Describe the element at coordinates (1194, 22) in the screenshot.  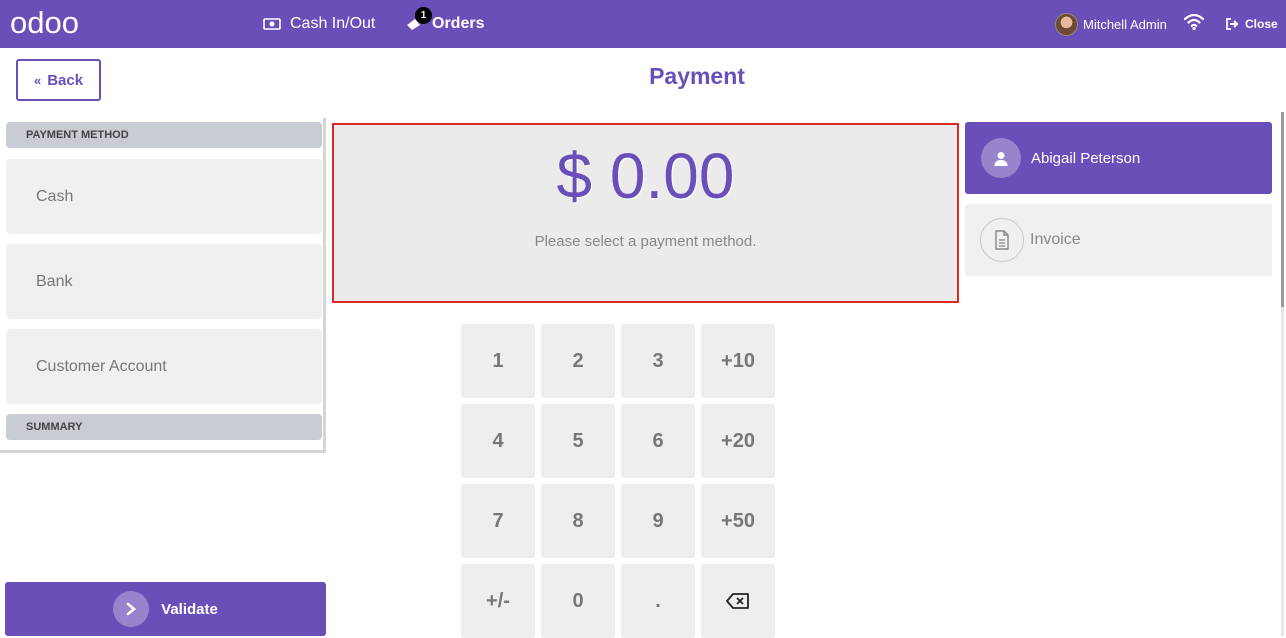
I see `wifi-icon` at that location.